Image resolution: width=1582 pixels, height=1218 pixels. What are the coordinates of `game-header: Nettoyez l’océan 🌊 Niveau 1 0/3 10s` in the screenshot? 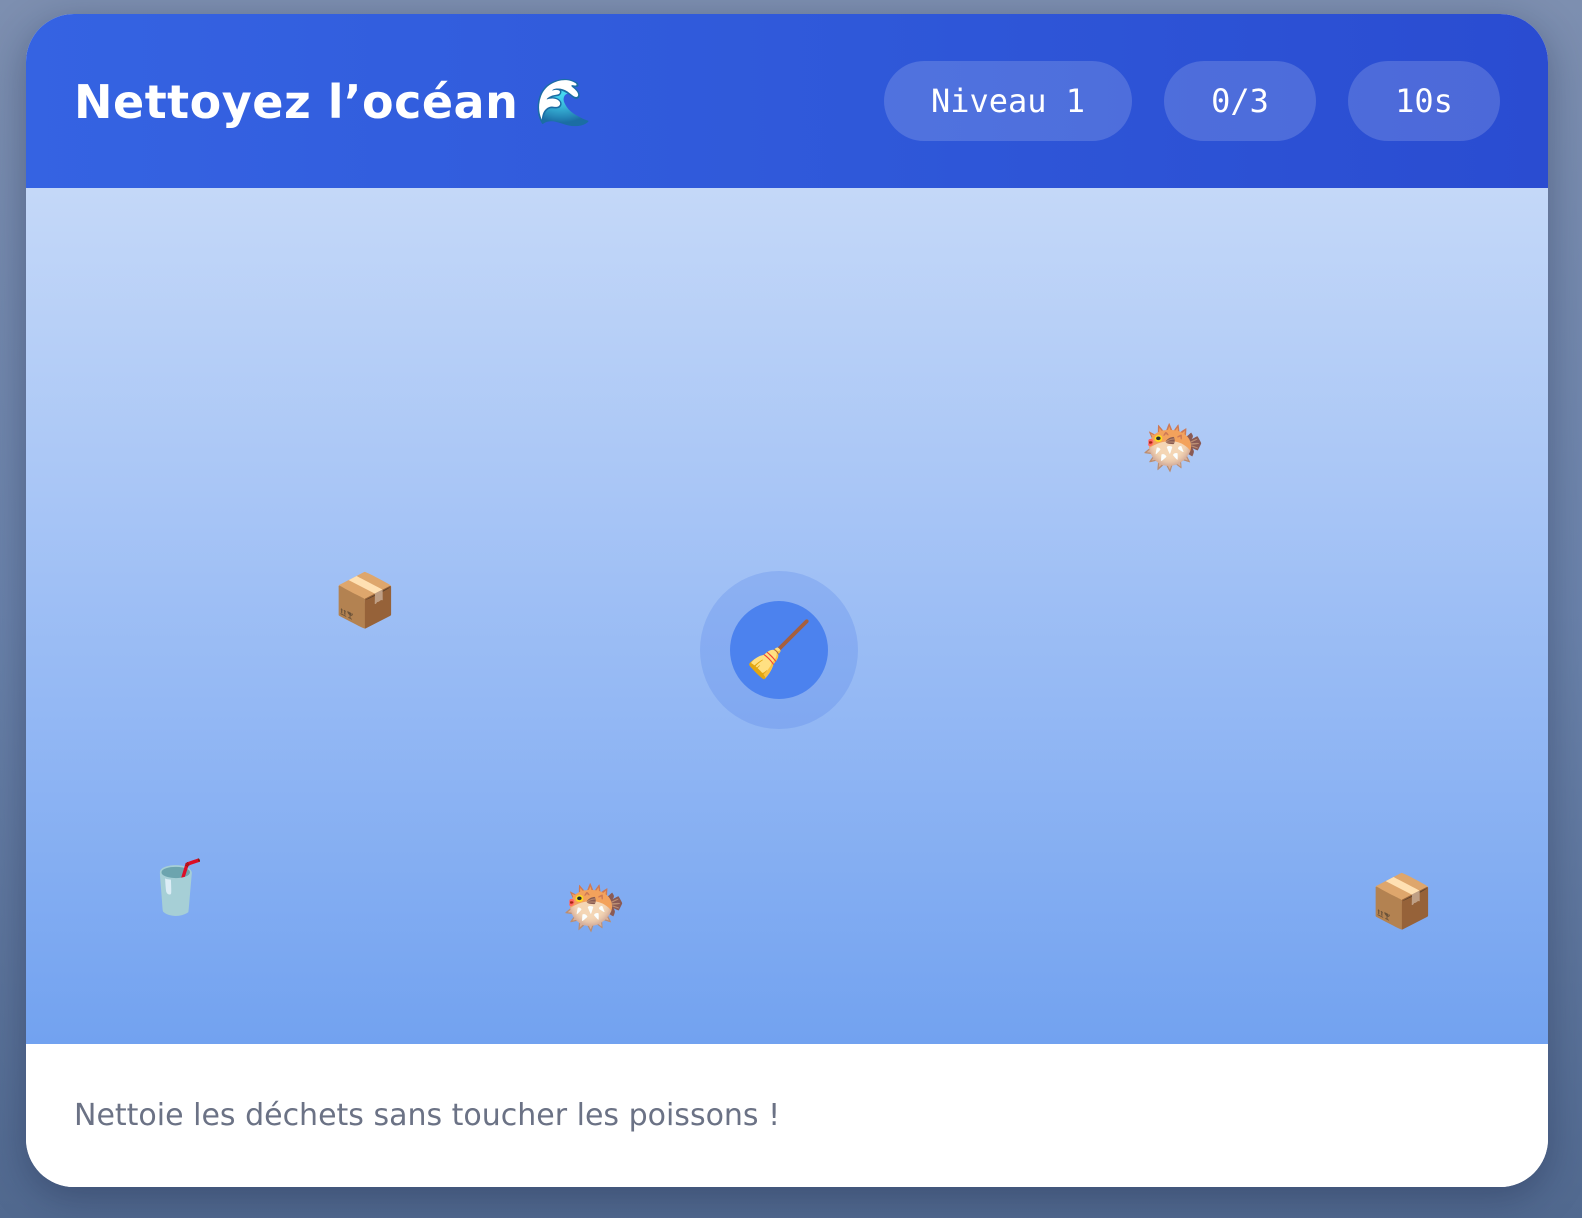 It's located at (787, 101).